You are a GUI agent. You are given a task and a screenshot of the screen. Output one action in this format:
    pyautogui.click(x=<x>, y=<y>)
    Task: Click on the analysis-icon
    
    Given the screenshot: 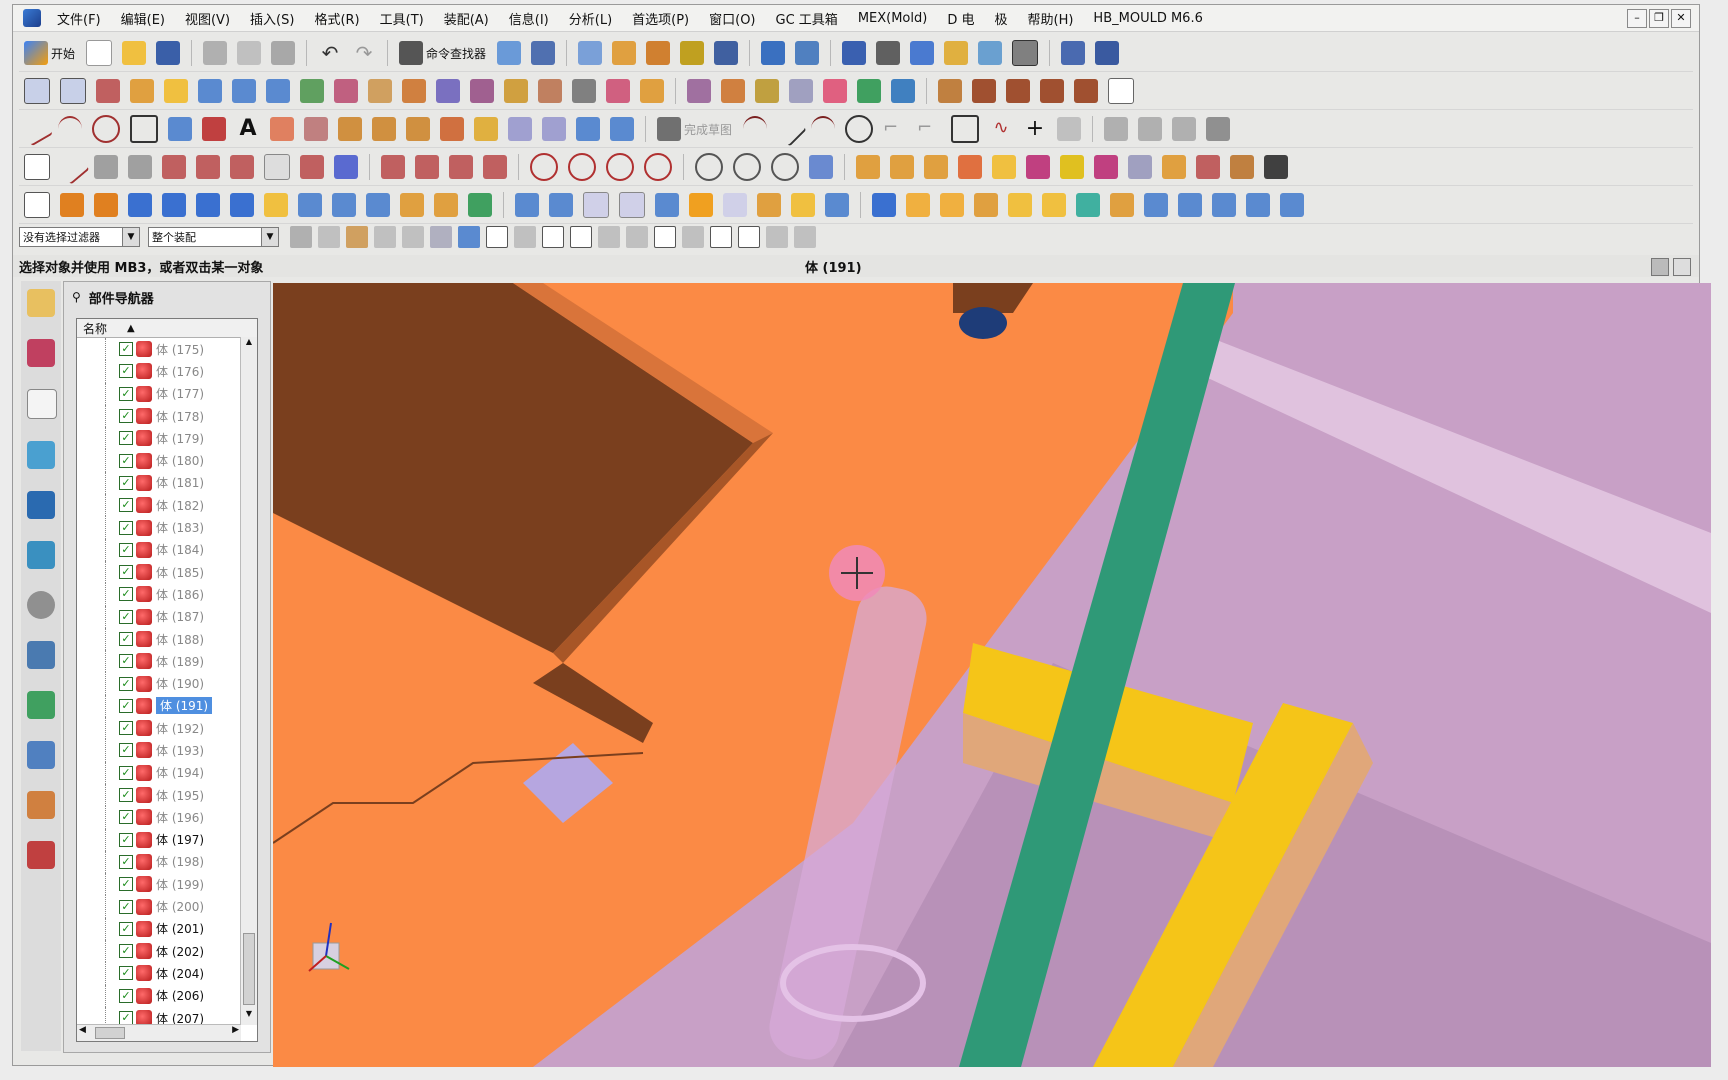 What is the action you would take?
    pyautogui.click(x=692, y=53)
    